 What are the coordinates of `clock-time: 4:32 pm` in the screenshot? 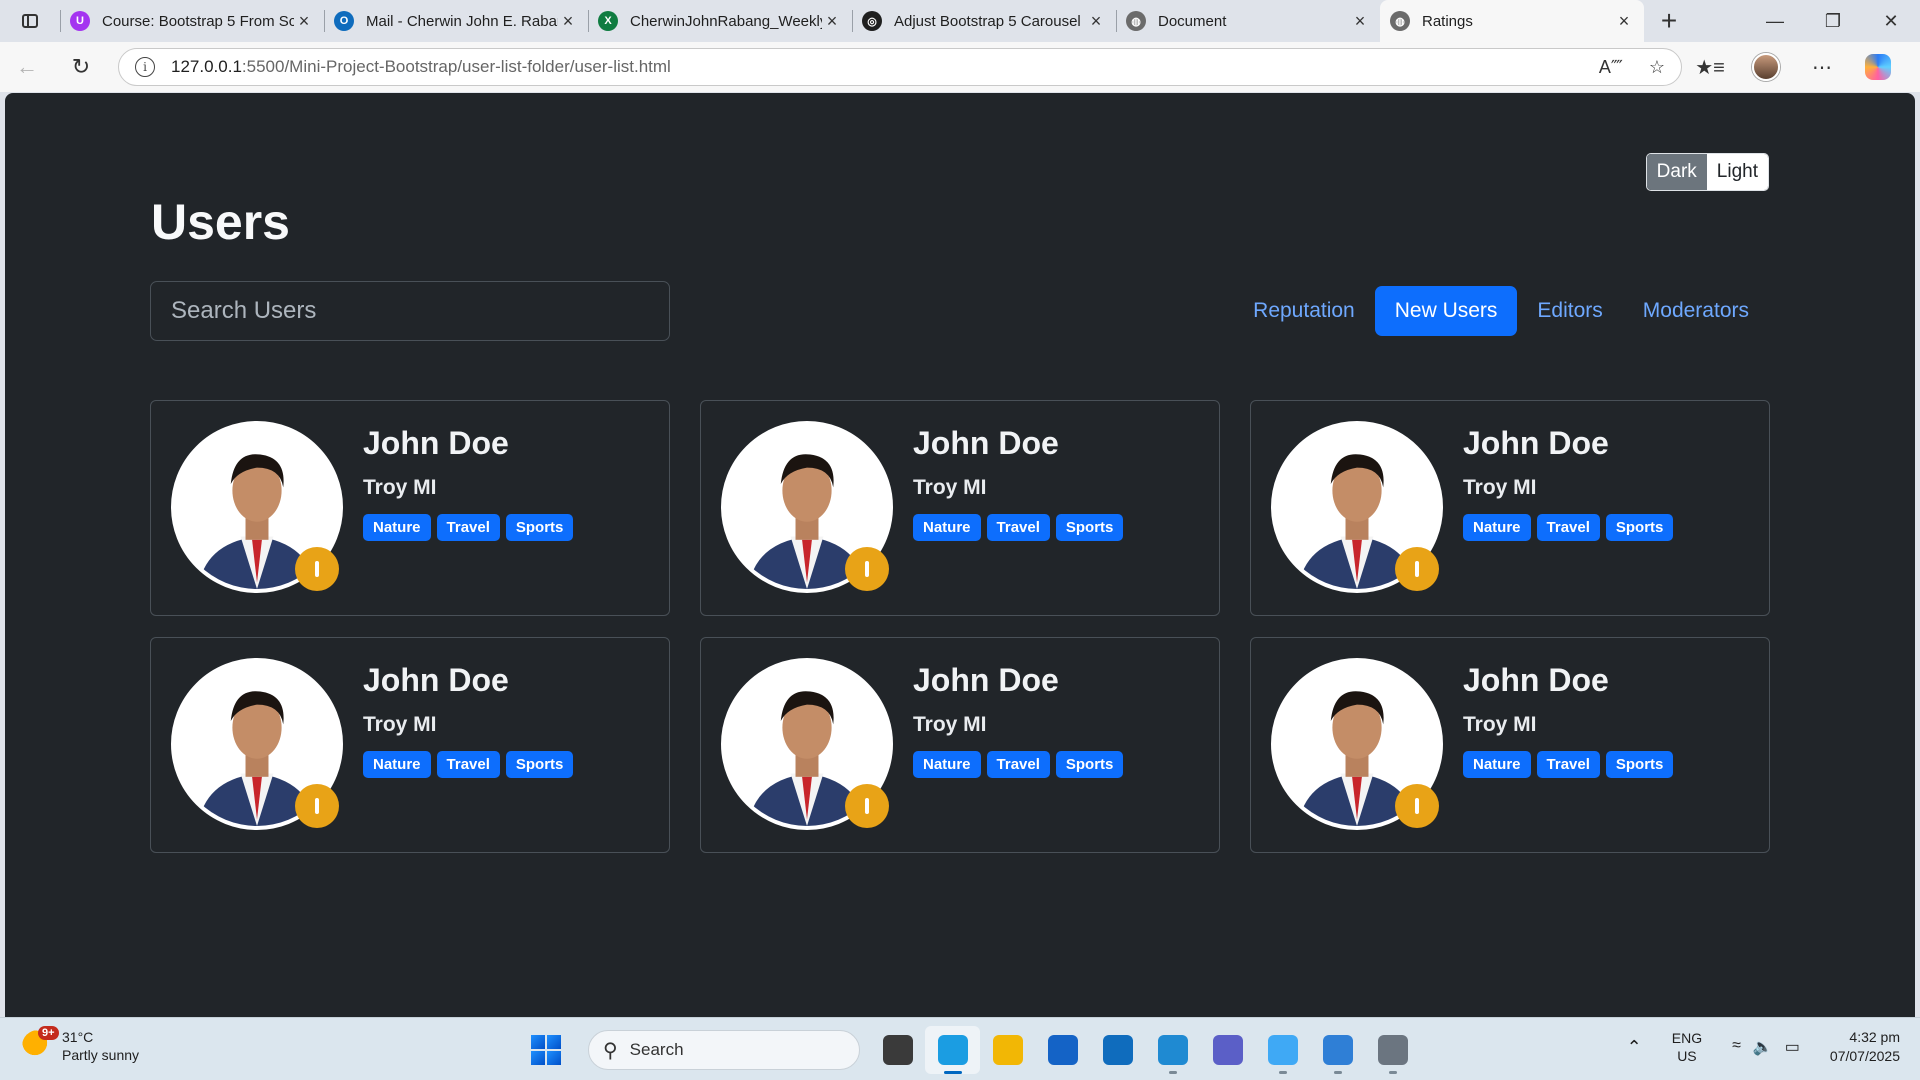 It's located at (1874, 1037).